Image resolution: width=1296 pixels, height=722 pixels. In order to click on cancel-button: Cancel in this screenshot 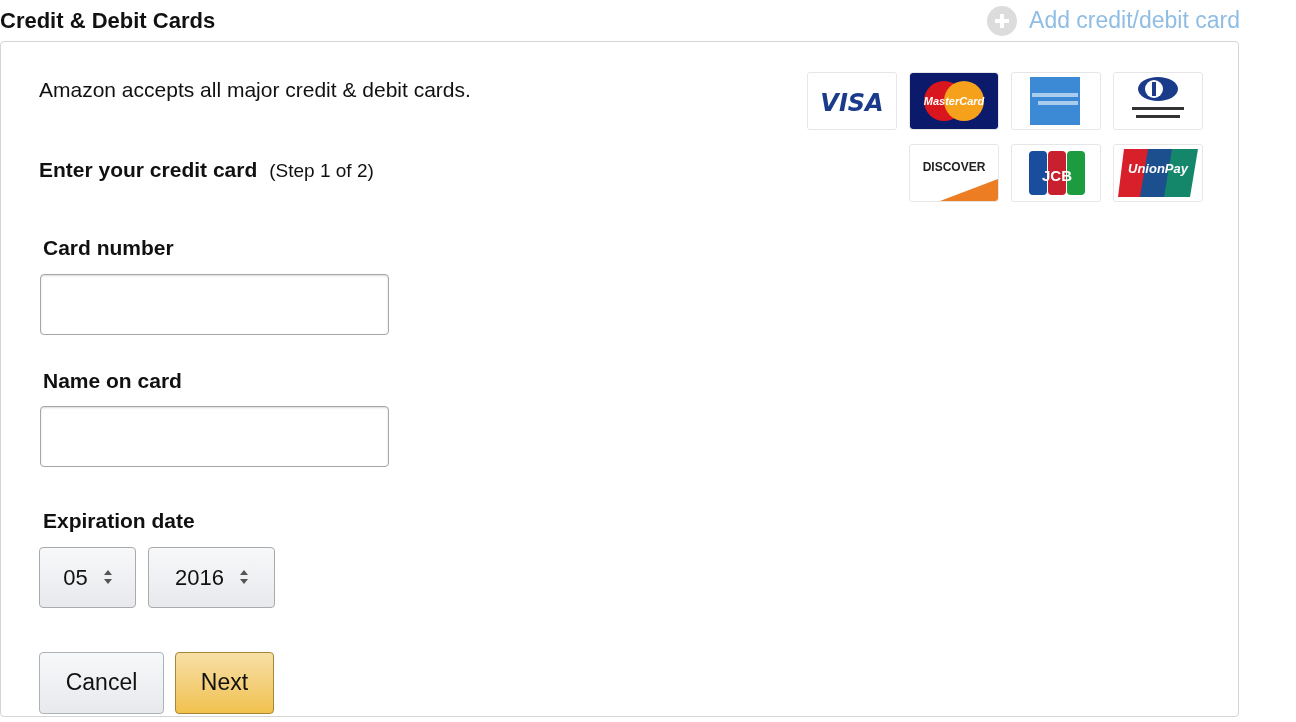, I will do `click(101, 682)`.